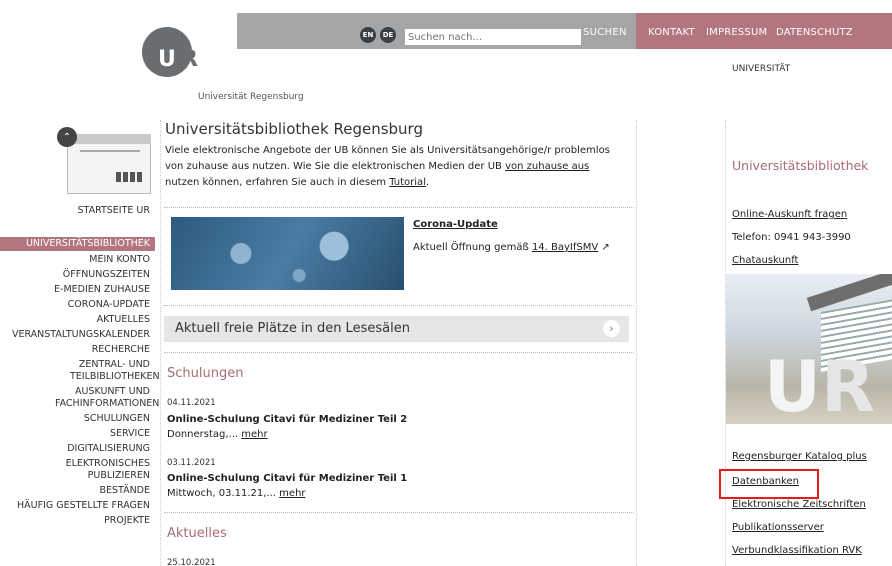  I want to click on lang-de-button: DE, so click(388, 35).